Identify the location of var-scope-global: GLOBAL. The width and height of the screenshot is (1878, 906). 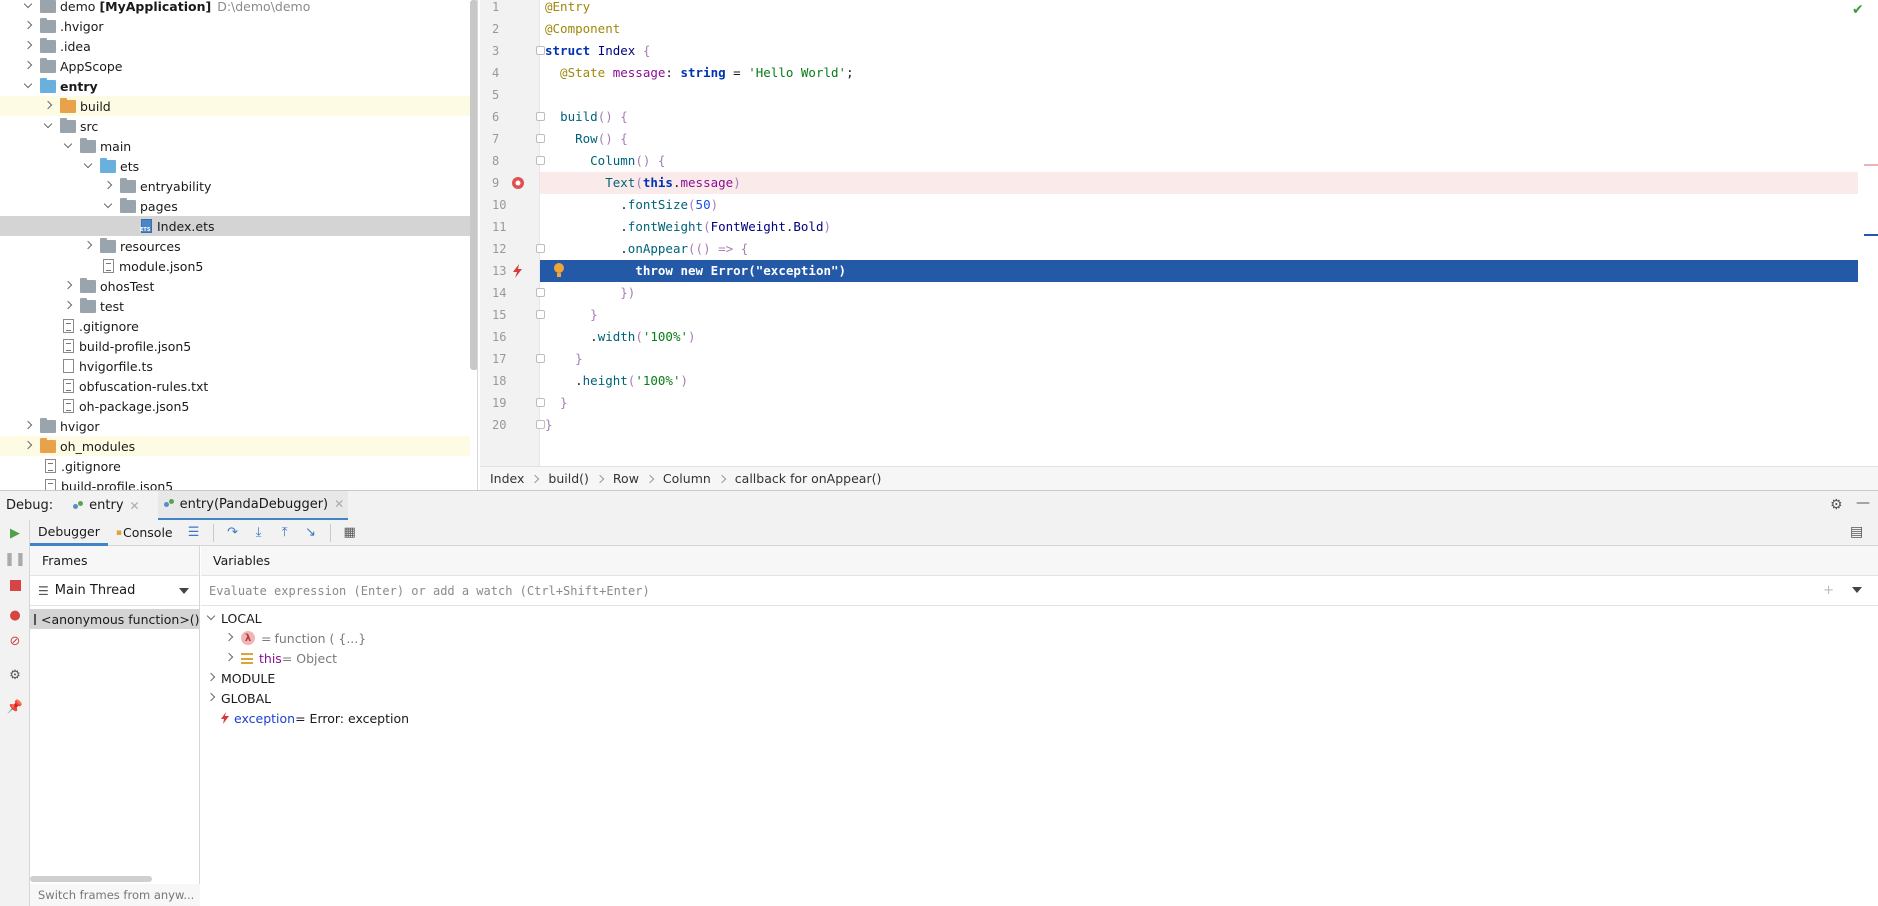
(1039, 698).